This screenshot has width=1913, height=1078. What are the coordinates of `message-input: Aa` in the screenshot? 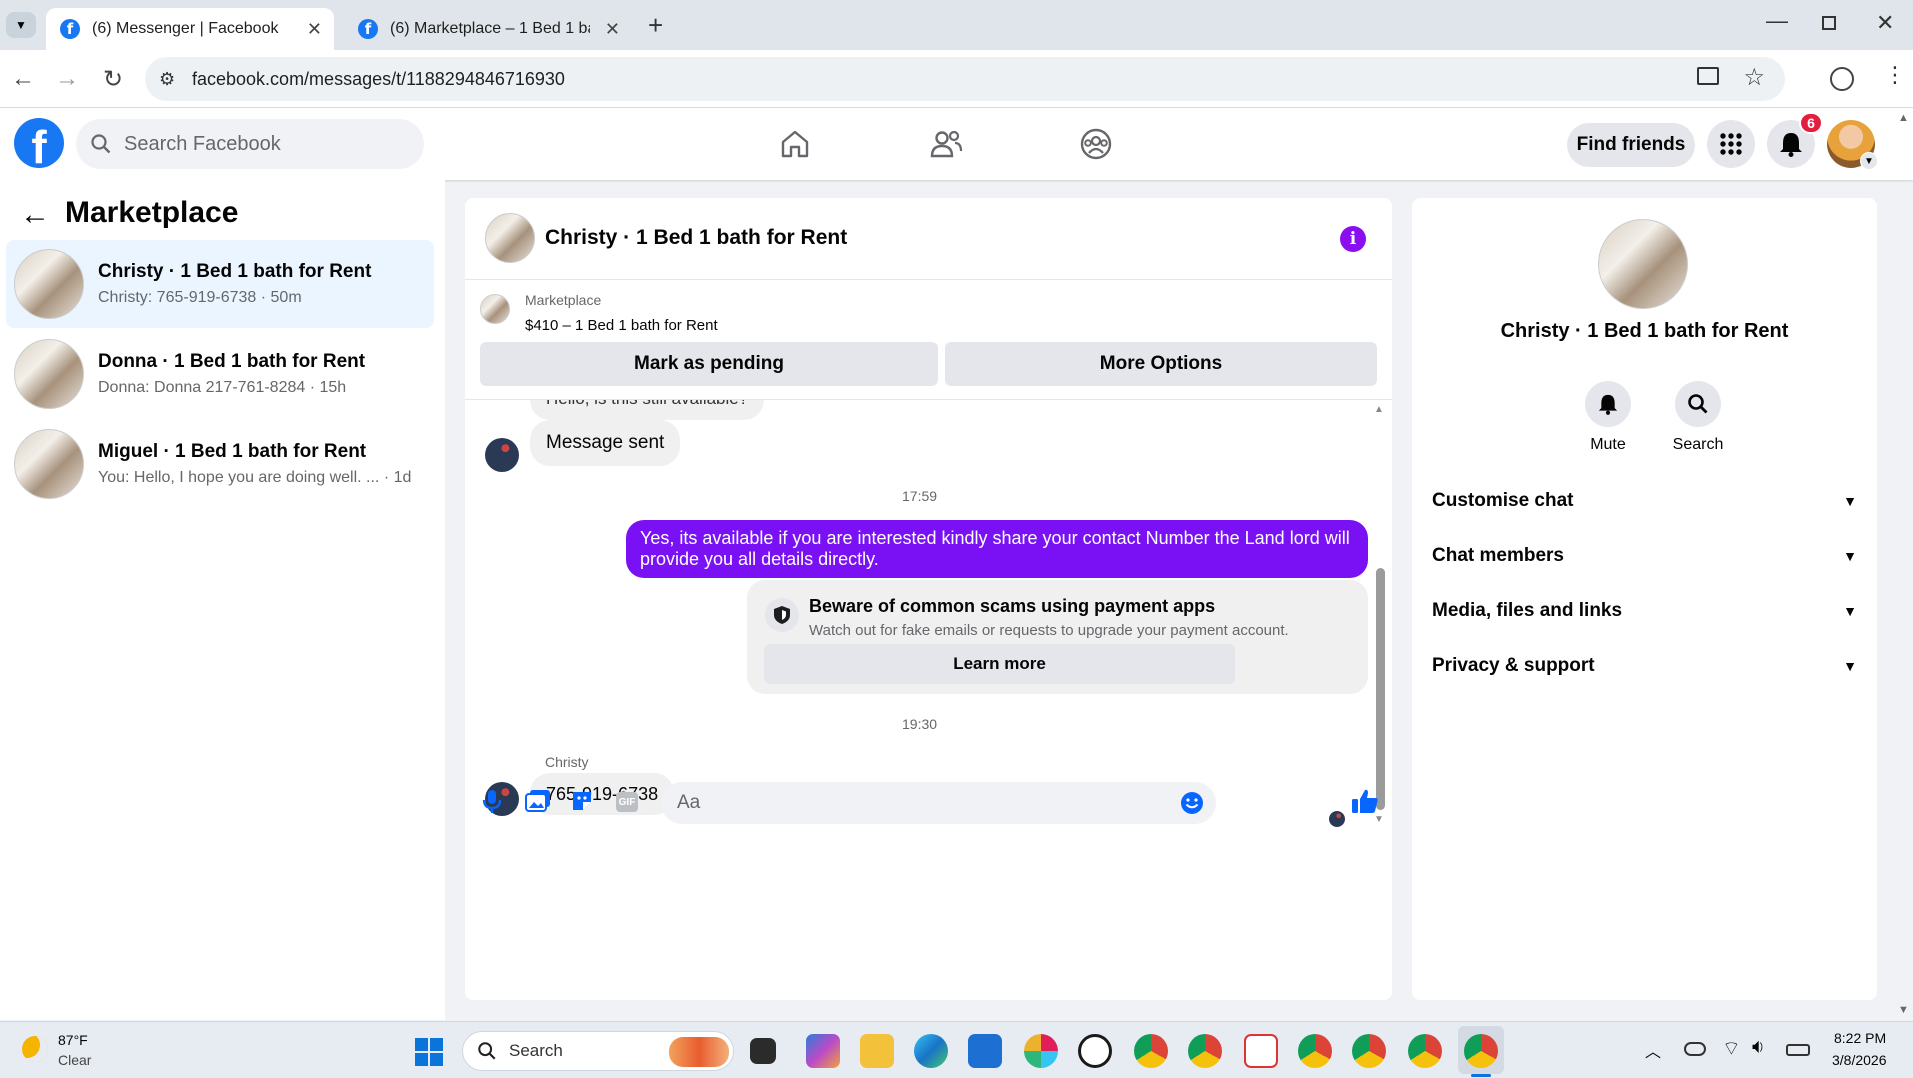 It's located at (938, 803).